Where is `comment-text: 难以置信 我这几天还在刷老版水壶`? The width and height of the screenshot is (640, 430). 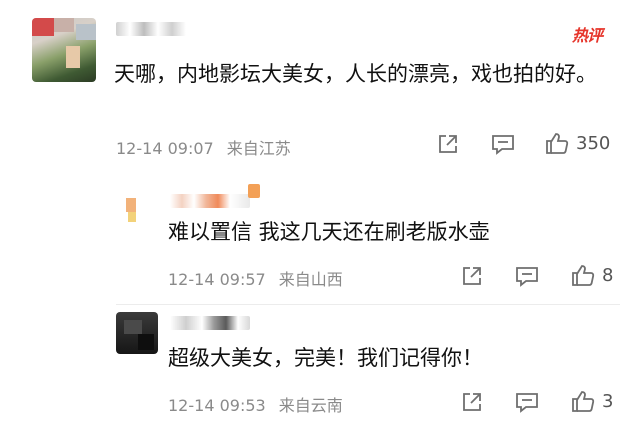 comment-text: 难以置信 我这几天还在刷老版水壶 is located at coordinates (329, 232).